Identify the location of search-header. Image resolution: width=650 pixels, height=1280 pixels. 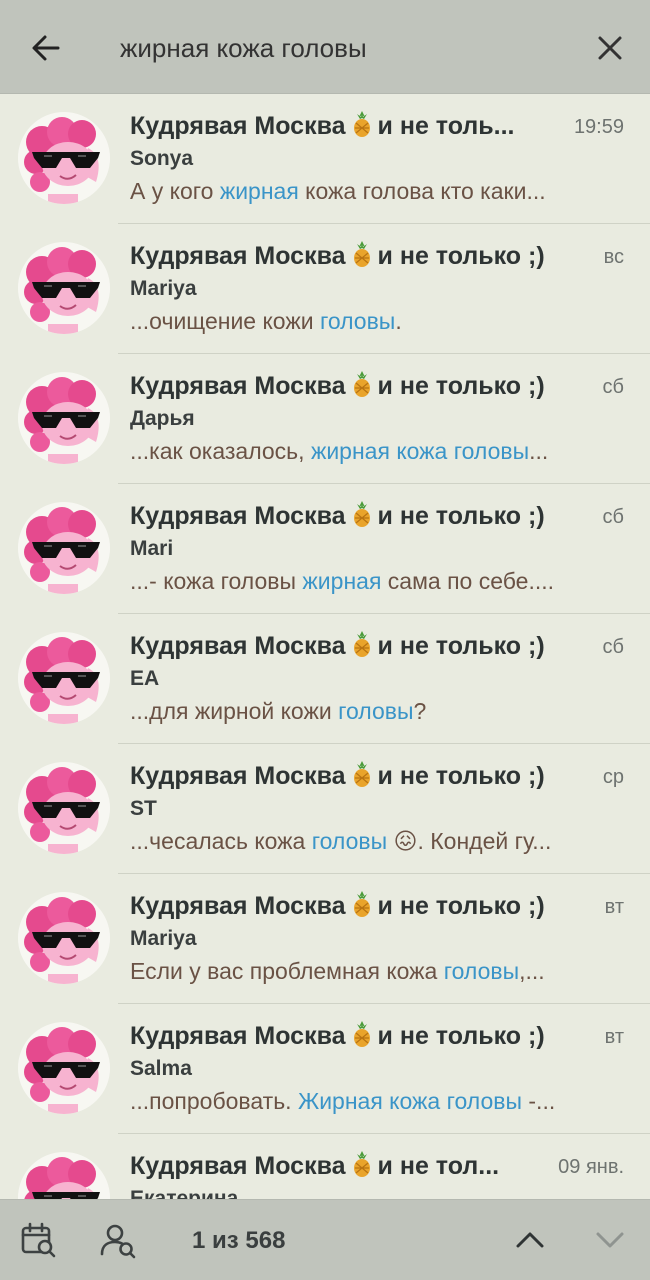
(325, 47).